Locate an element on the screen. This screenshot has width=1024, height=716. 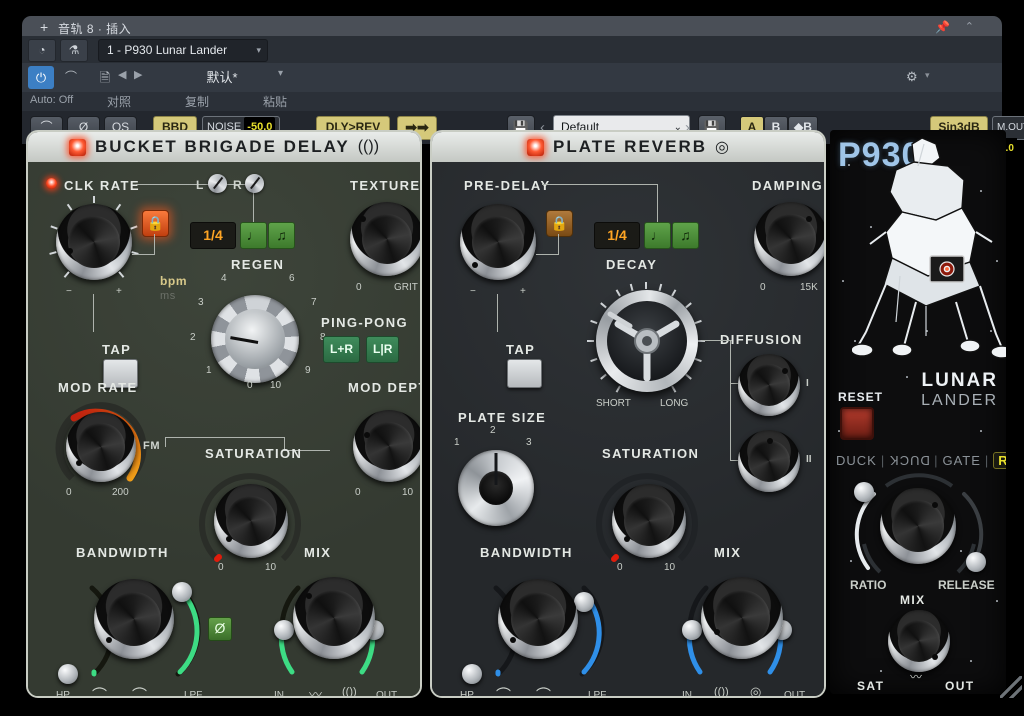
reverb-sat-max: 10 is located at coordinates (670, 567).